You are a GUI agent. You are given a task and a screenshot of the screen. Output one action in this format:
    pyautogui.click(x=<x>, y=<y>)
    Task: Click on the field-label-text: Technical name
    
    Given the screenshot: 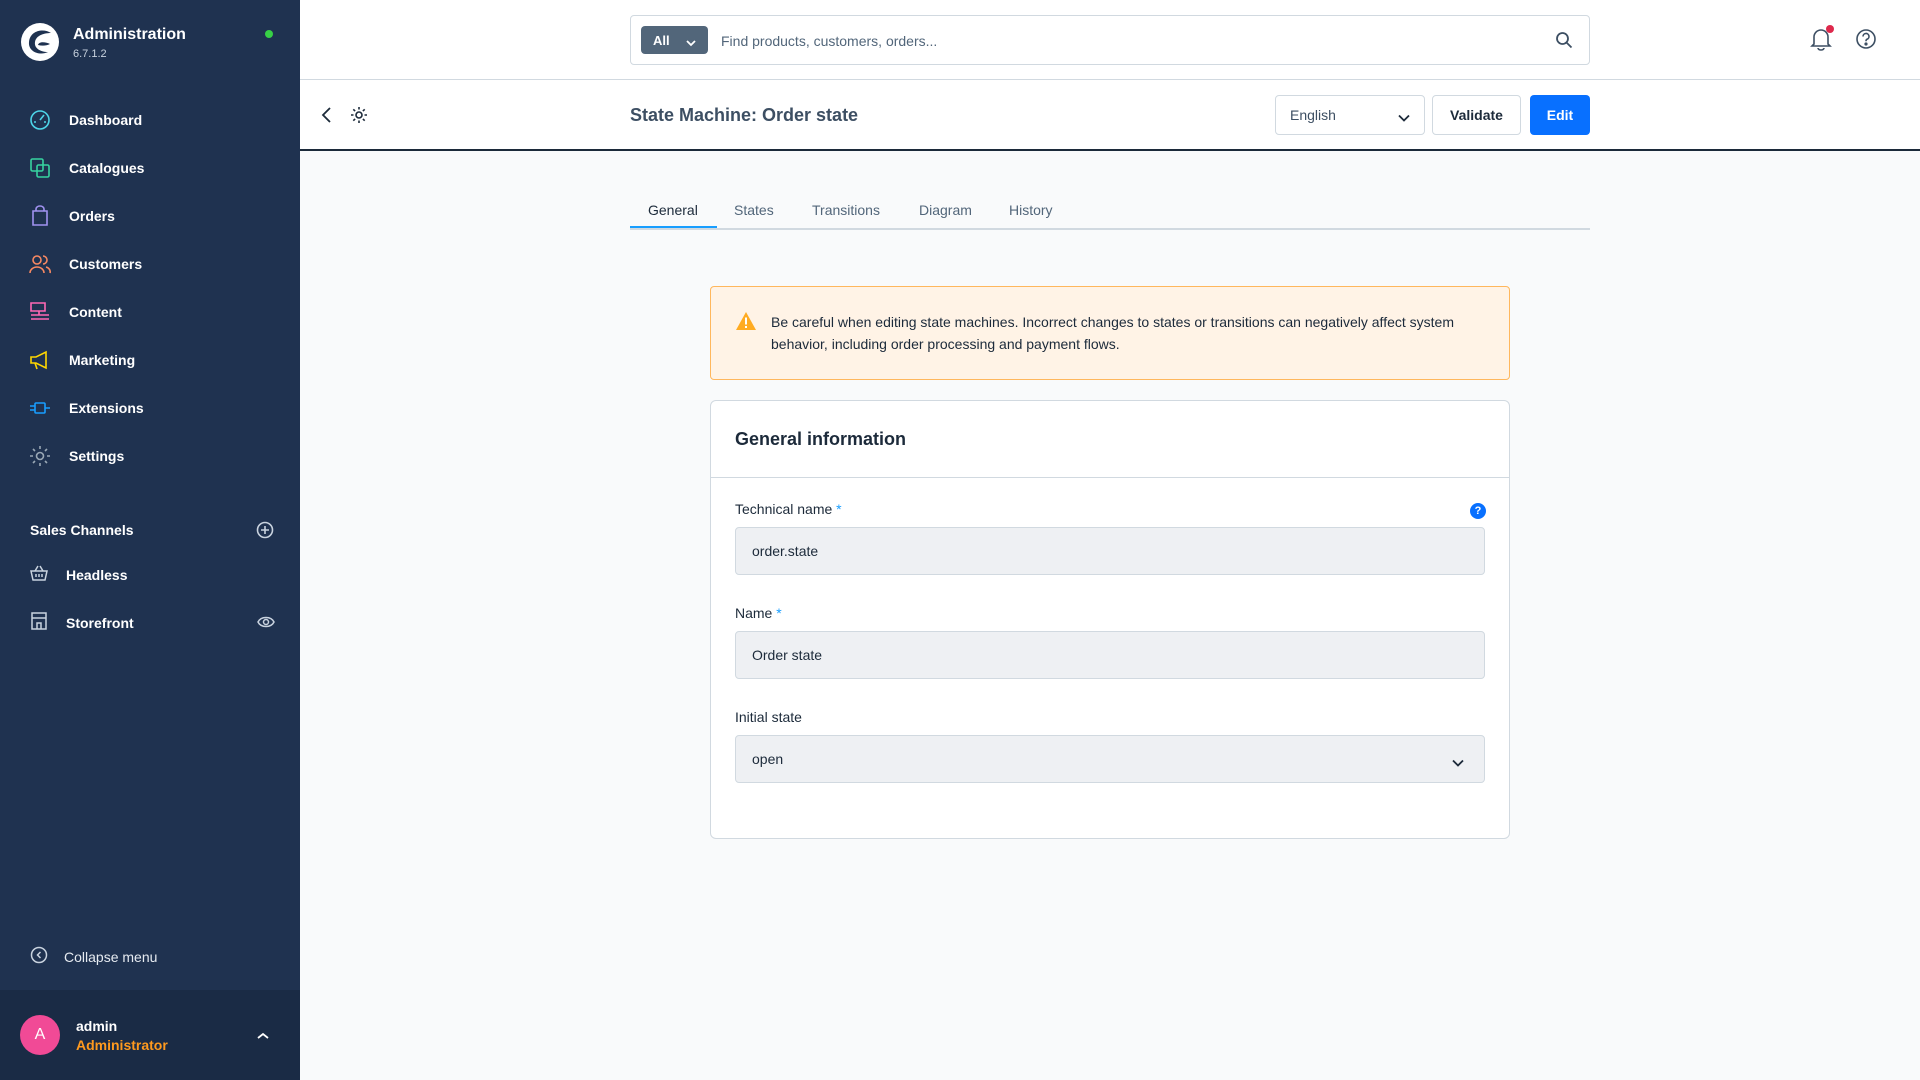 What is the action you would take?
    pyautogui.click(x=784, y=509)
    